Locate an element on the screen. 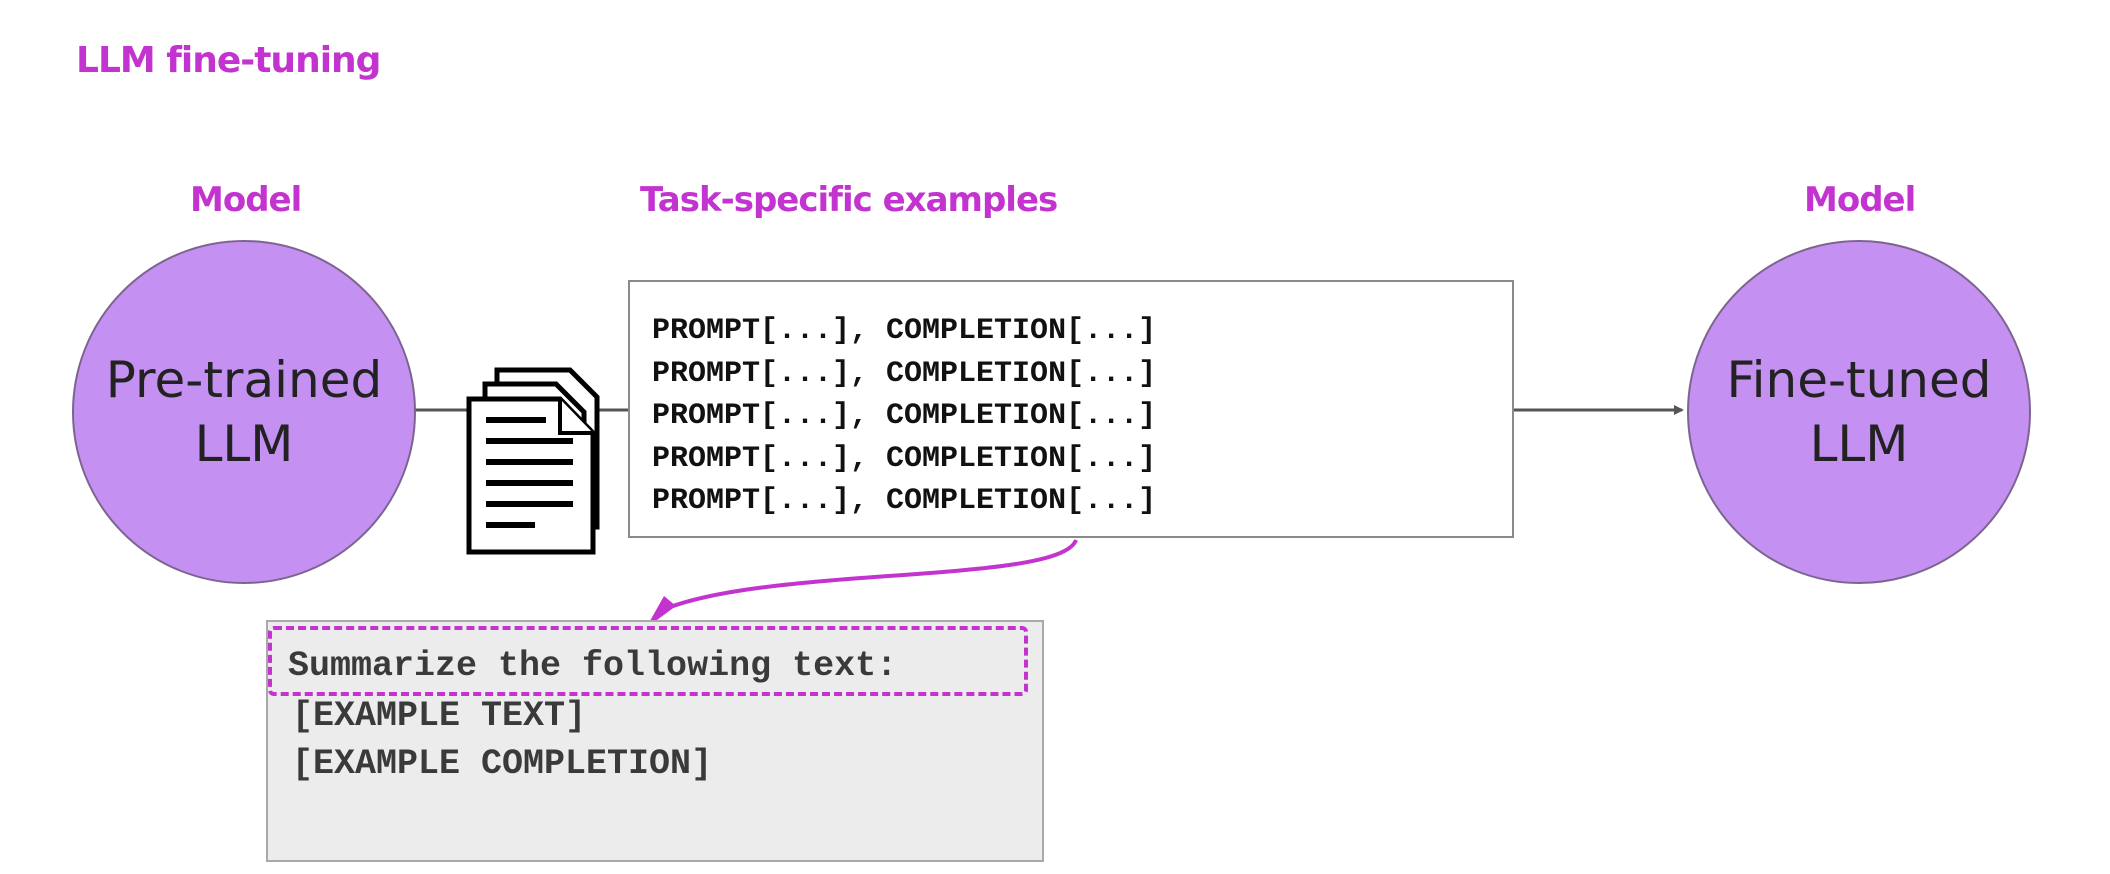  finetuned-model-label: Fine-tuned LLM is located at coordinates (1859, 412).